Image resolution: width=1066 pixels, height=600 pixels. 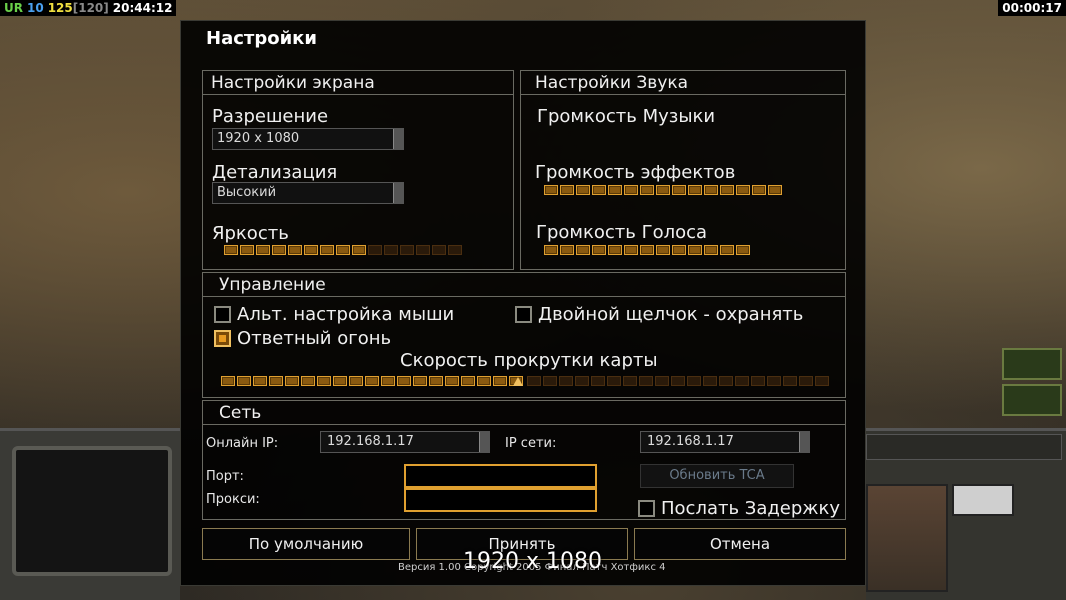 What do you see at coordinates (647, 250) in the screenshot?
I see `voice-volume-slider` at bounding box center [647, 250].